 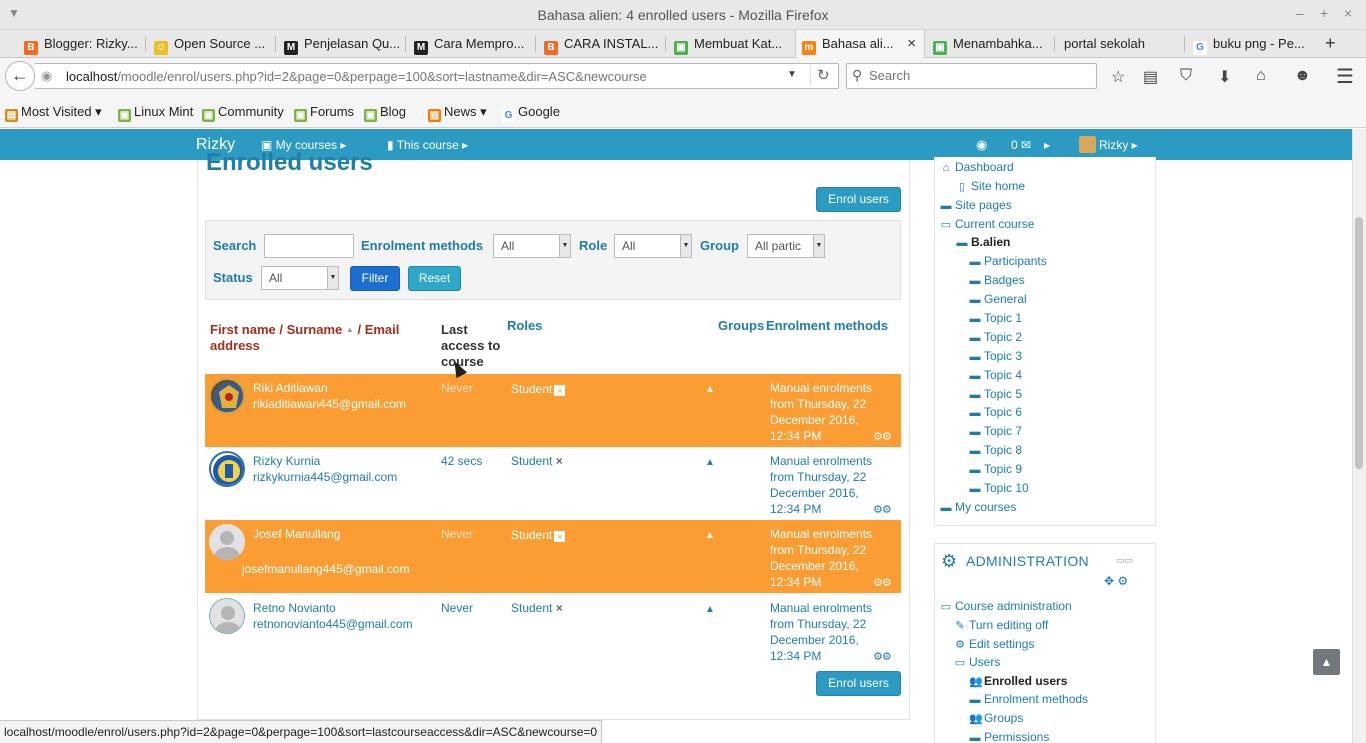 I want to click on bookmark-blog: ▣ Blog, so click(x=385, y=113).